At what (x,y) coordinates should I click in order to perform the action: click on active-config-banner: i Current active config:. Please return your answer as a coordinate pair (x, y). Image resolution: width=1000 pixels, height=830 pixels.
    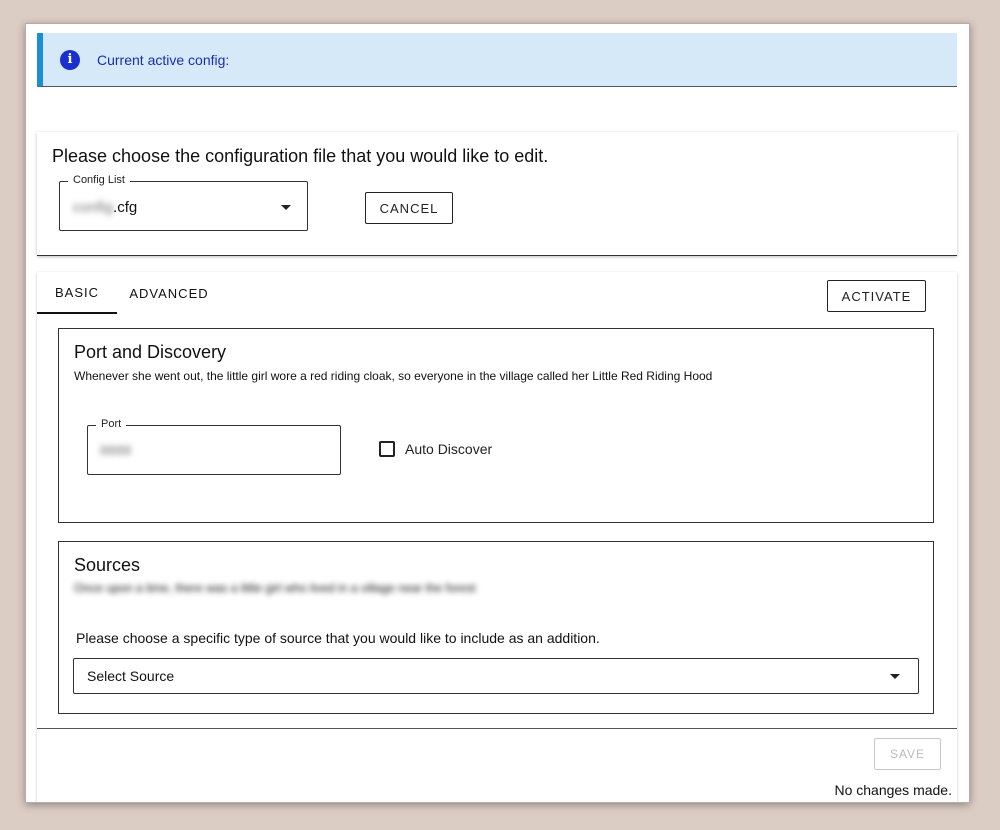
    Looking at the image, I should click on (497, 60).